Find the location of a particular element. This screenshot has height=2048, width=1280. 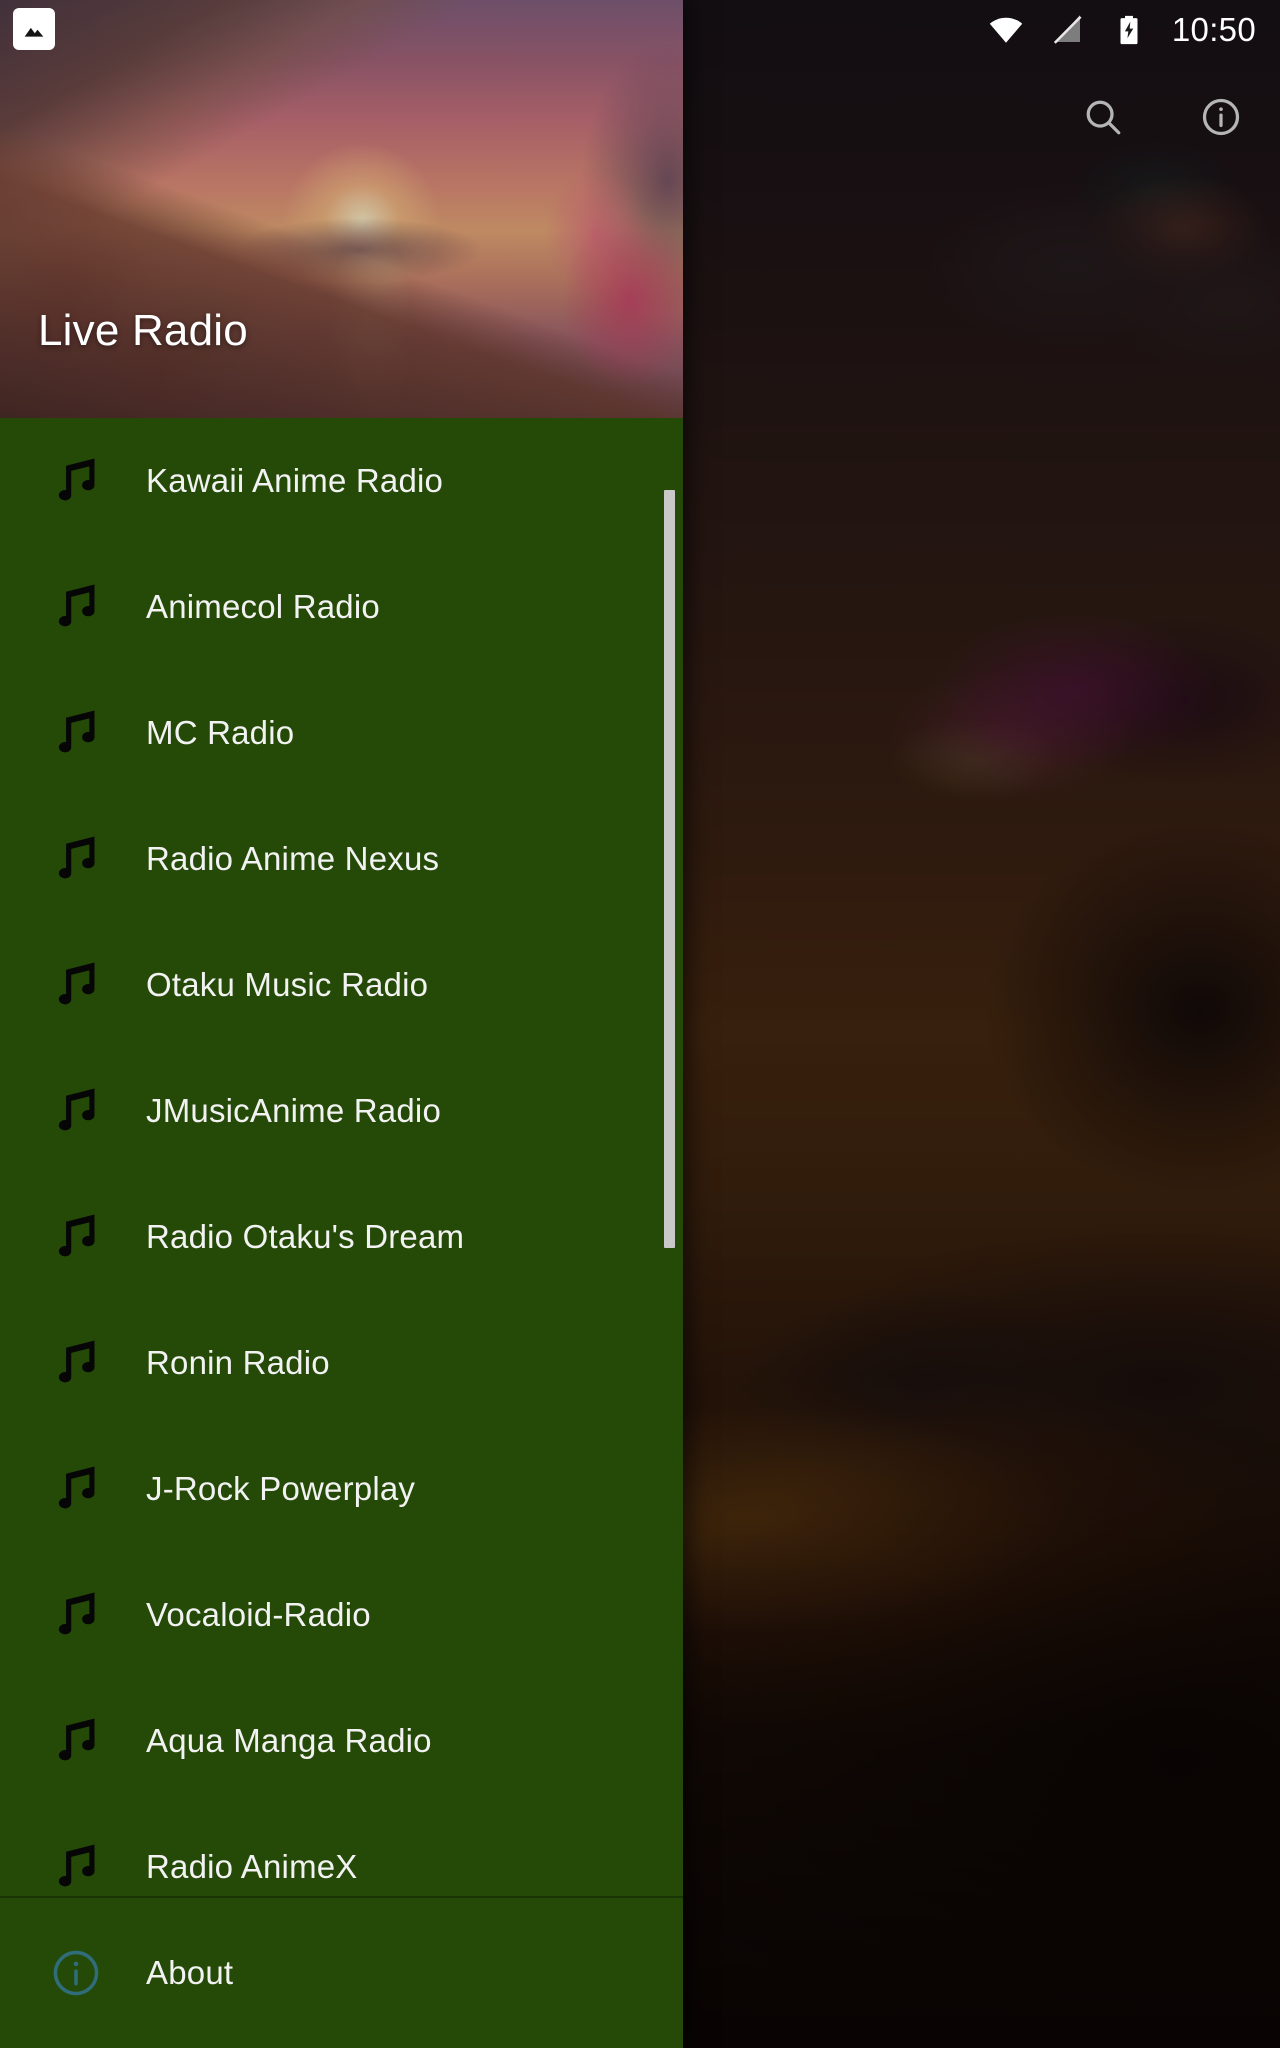

drawer-item: JMusicAnime Radio is located at coordinates (341, 1111).